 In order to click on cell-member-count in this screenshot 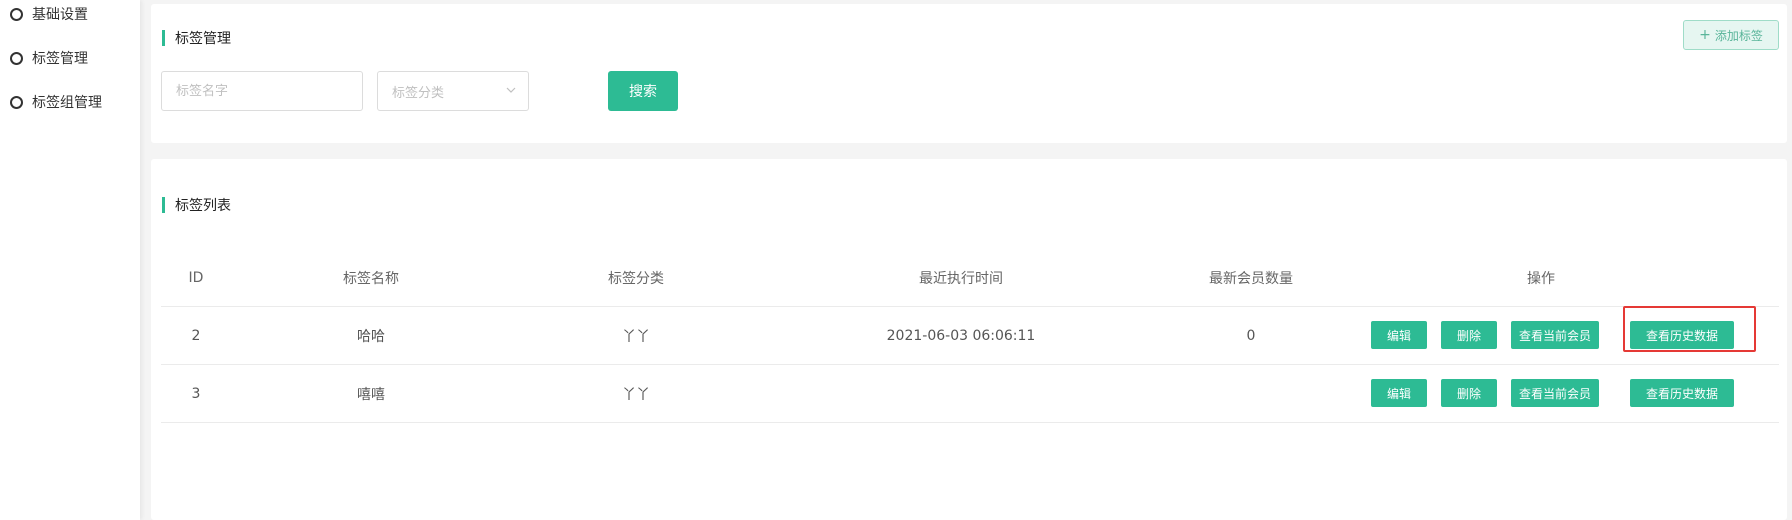, I will do `click(1251, 393)`.